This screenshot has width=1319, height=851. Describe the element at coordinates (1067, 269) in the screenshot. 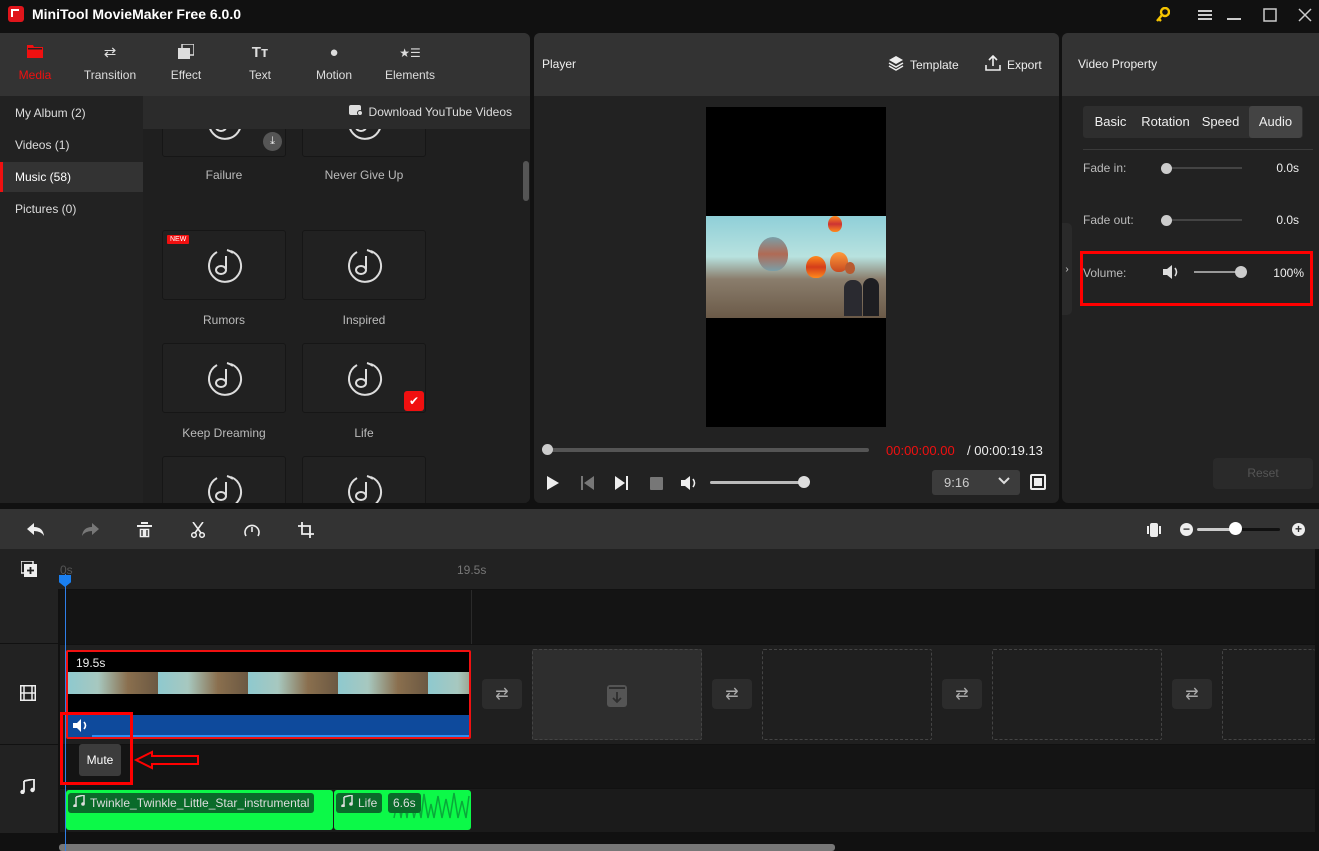

I see `collapse-panel-chevron-icon: ›` at that location.